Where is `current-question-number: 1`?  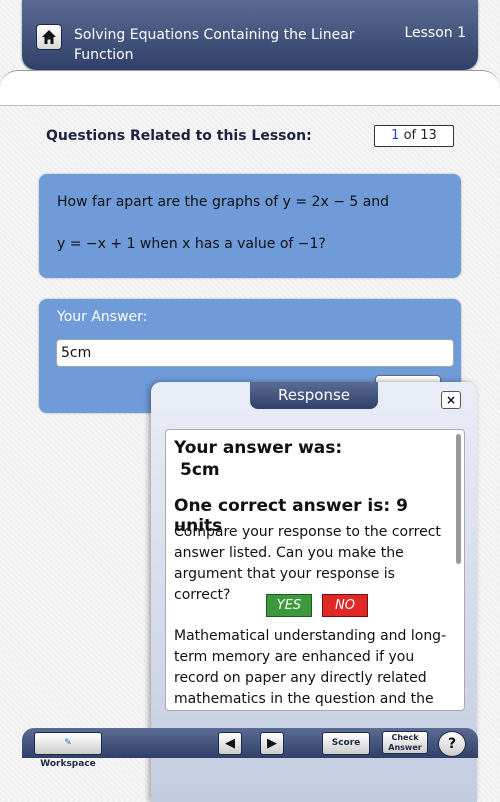 current-question-number: 1 is located at coordinates (395, 135).